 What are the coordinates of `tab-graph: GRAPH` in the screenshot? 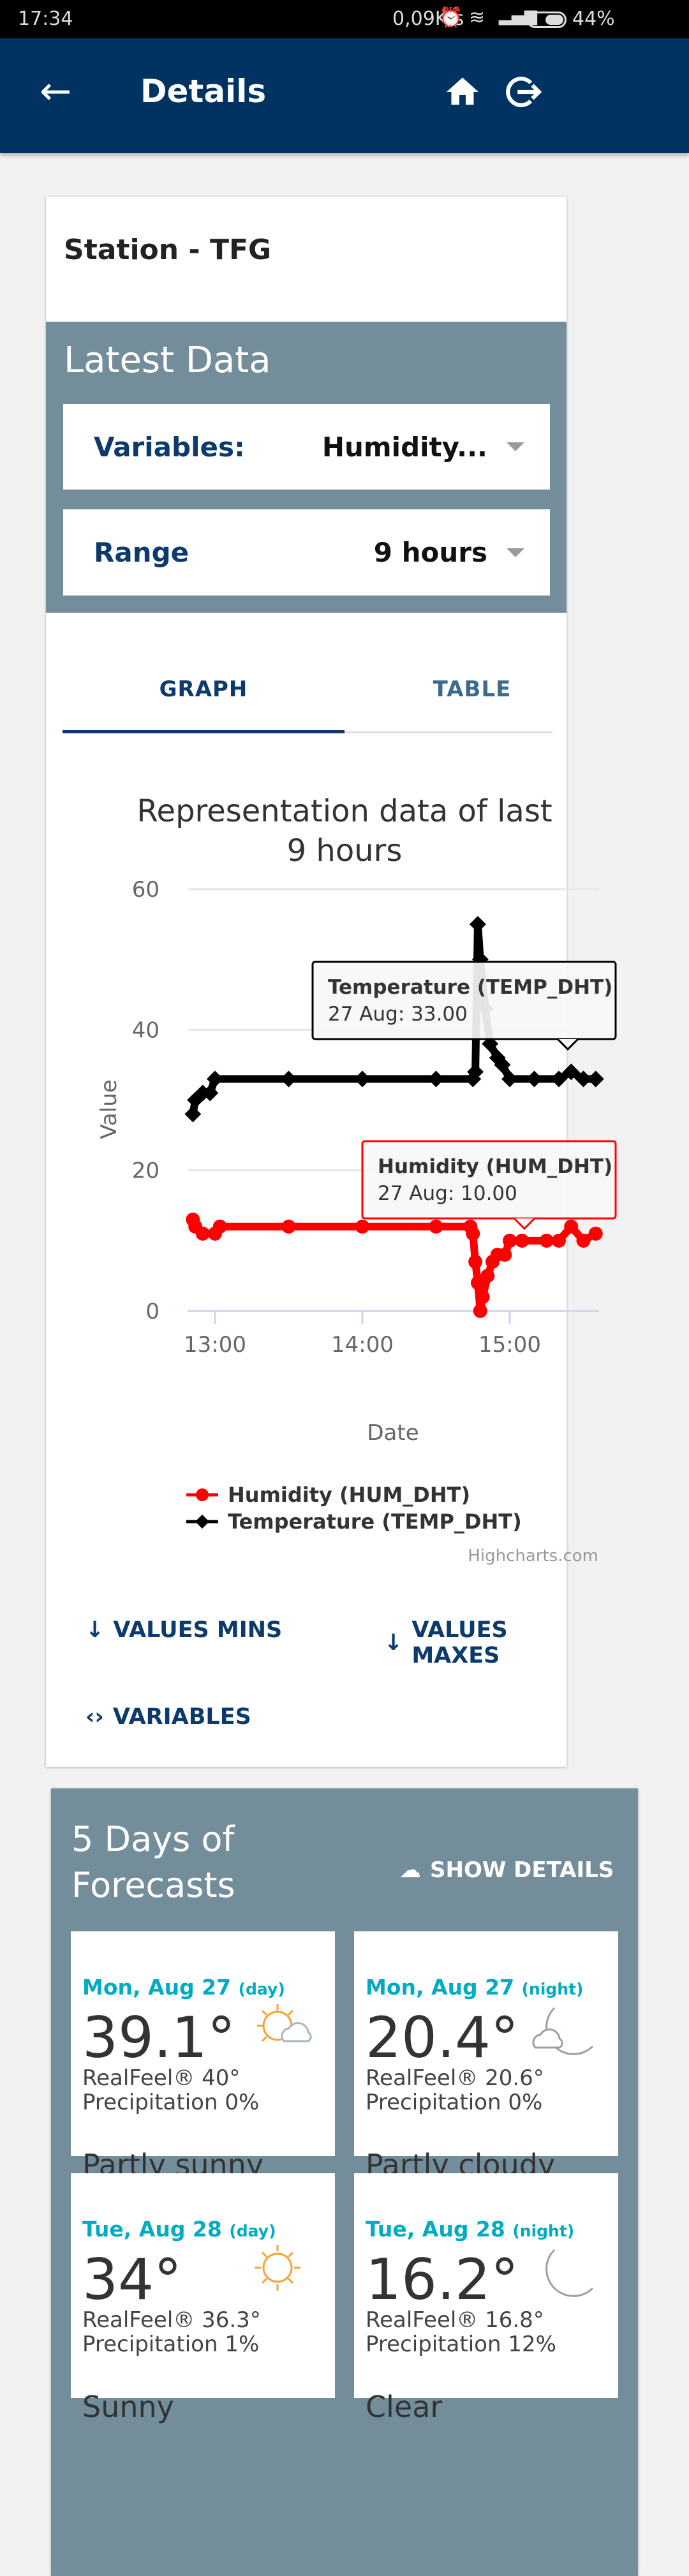 It's located at (204, 689).